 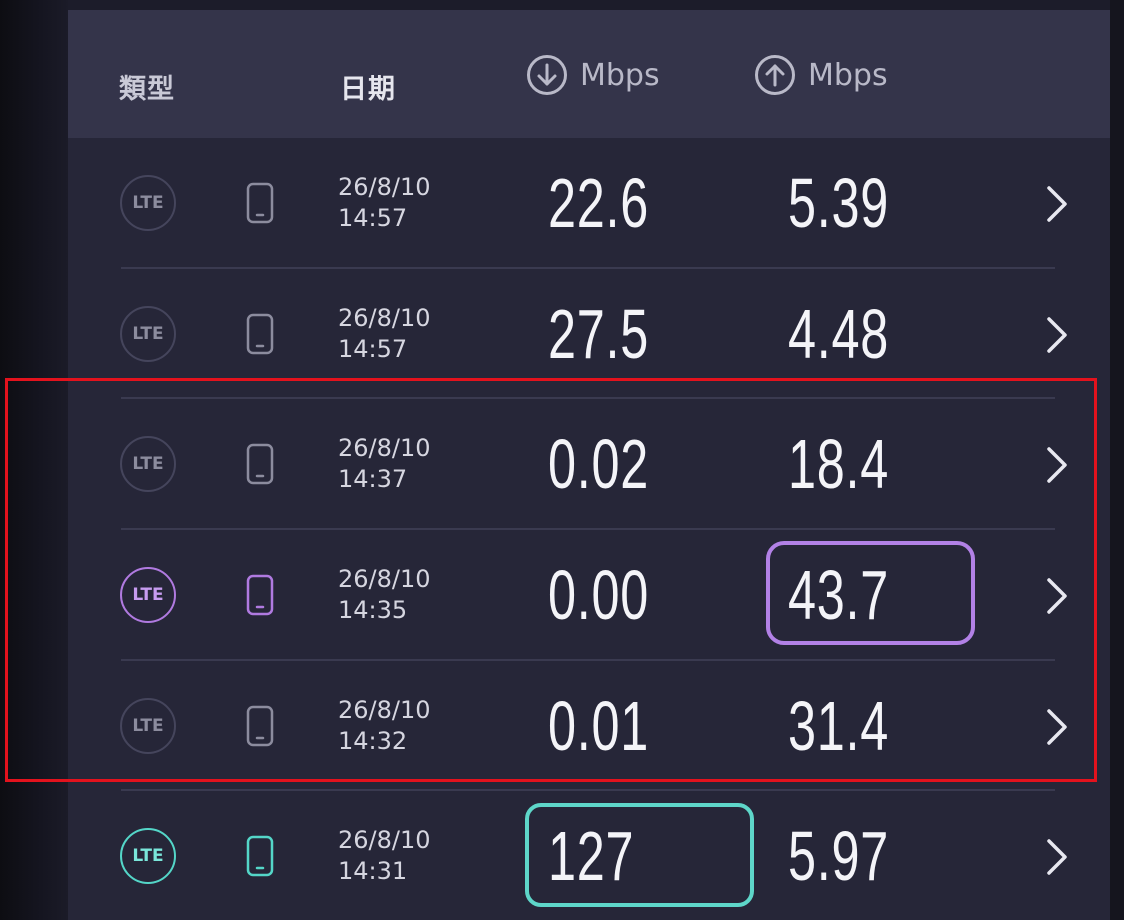 I want to click on top-strip, so click(x=589, y=5).